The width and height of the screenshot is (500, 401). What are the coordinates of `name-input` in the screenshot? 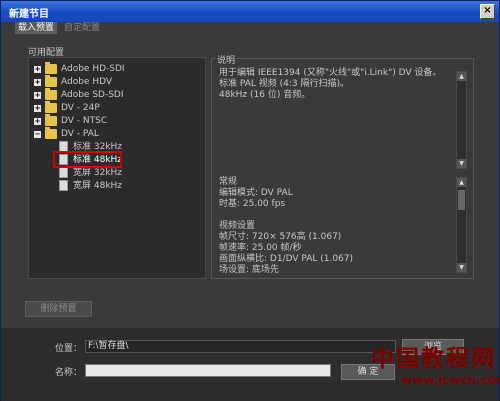 It's located at (208, 370).